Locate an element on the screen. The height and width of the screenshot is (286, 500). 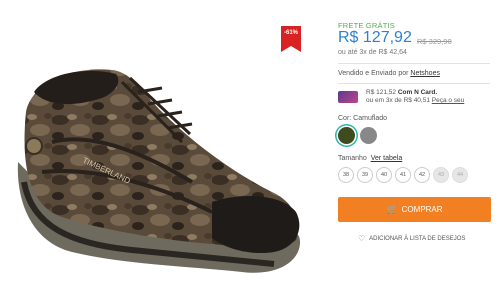
card-offer-installments: ou em 3x de R$ 40,51 is located at coordinates (399, 100).